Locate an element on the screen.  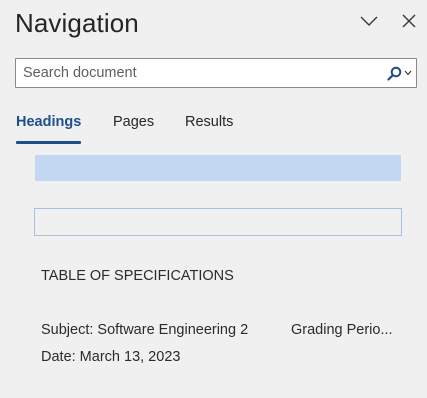
close-pane-button is located at coordinates (409, 21).